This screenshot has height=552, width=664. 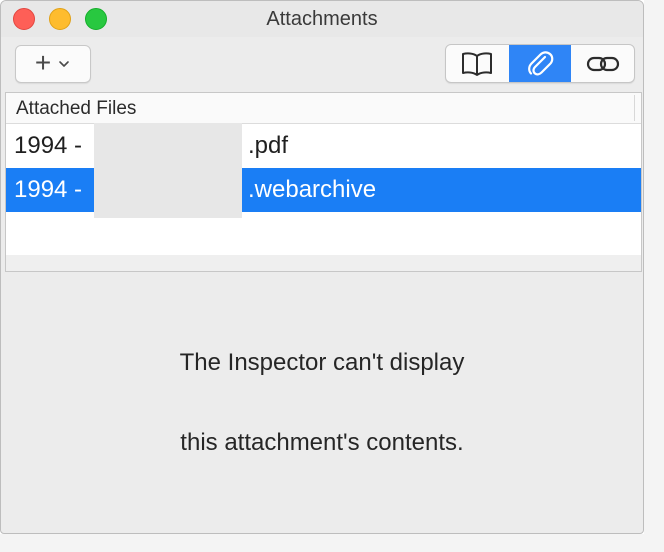 I want to click on segment-book, so click(x=477, y=63).